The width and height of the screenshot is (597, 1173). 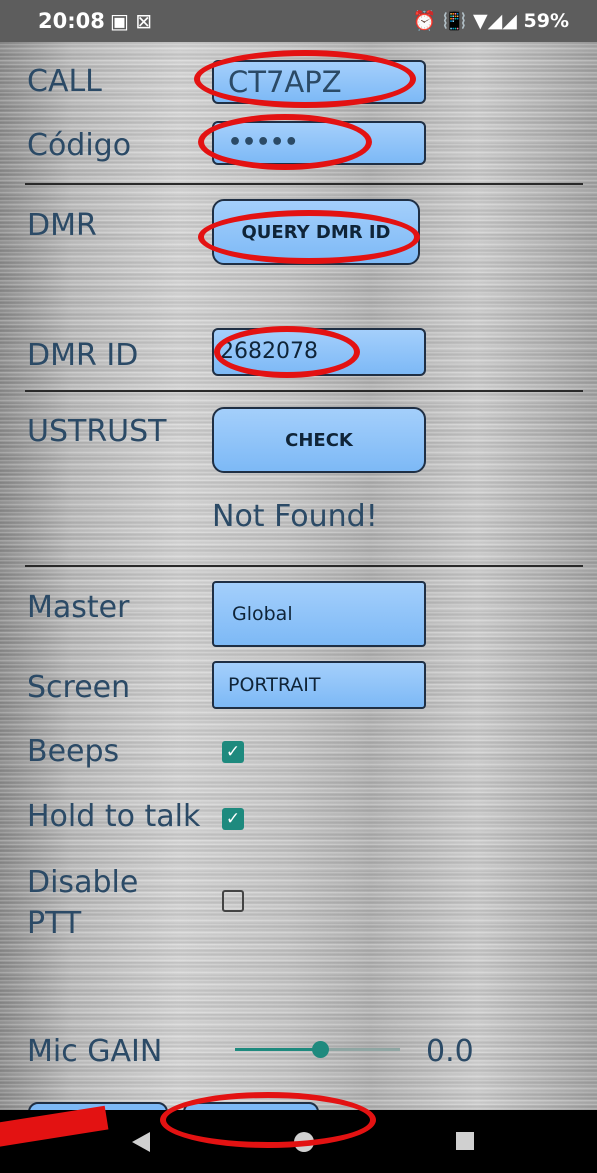 What do you see at coordinates (54, 923) in the screenshot?
I see `disable-ptt-label-line2: PTT` at bounding box center [54, 923].